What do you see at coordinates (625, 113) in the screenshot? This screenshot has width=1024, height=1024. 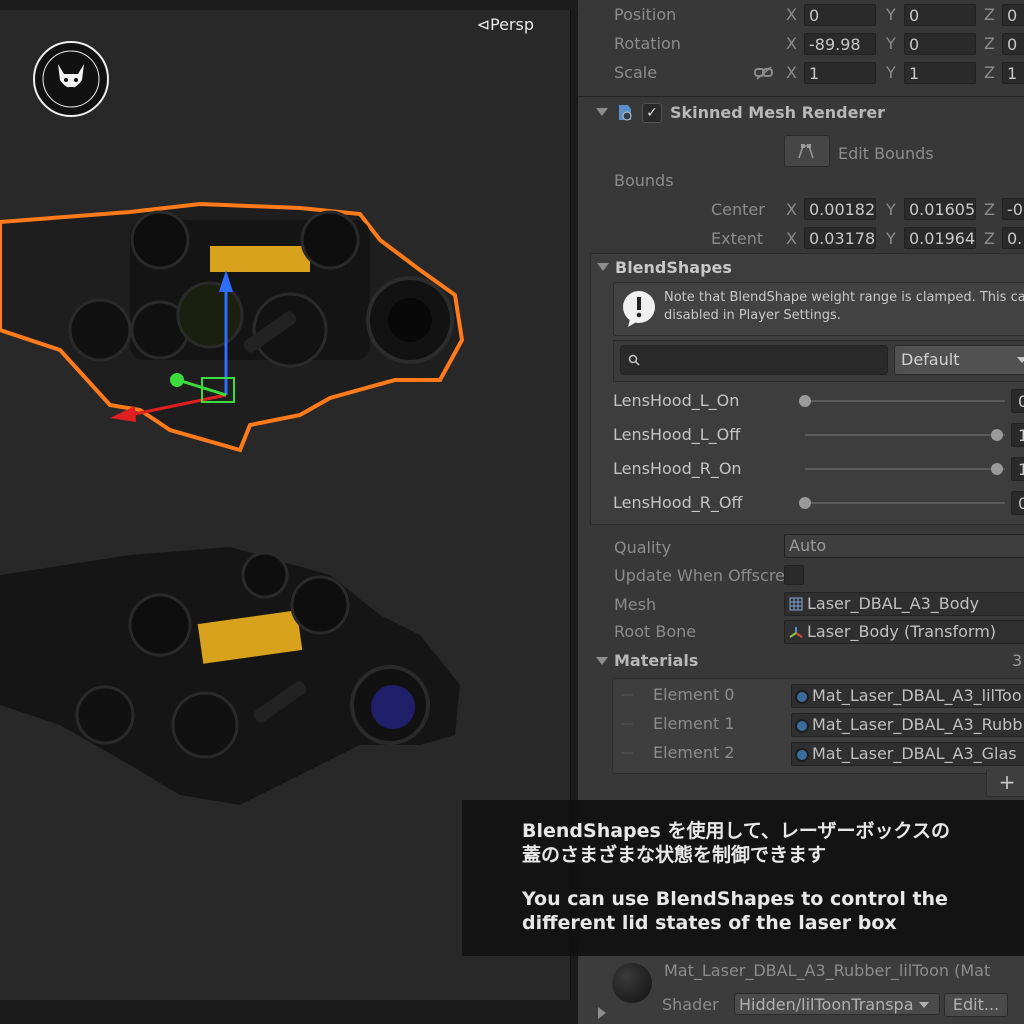 I see `skinned-mesh-icon` at bounding box center [625, 113].